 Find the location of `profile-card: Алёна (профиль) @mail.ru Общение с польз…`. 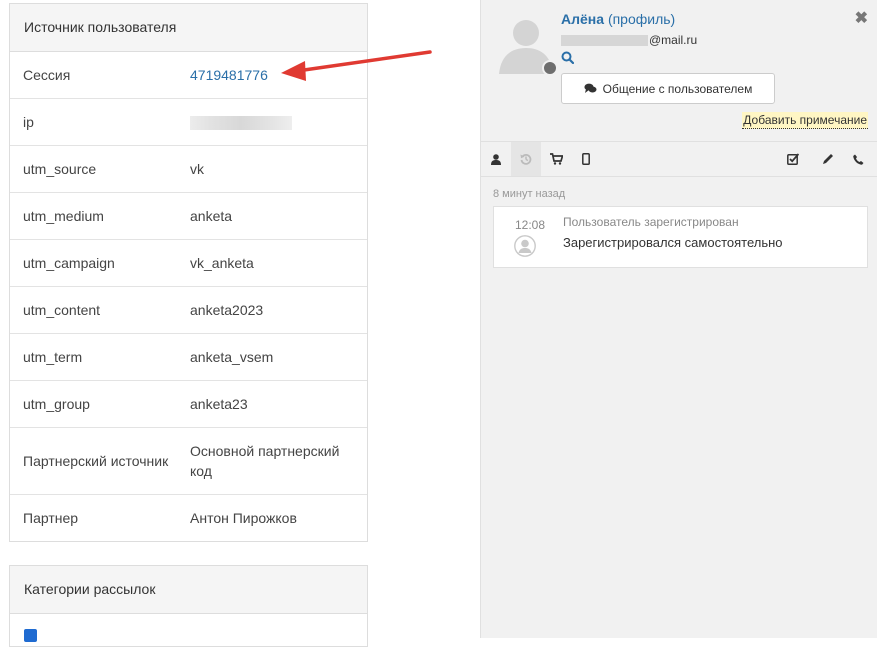

profile-card: Алёна (профиль) @mail.ru Общение с польз… is located at coordinates (679, 70).